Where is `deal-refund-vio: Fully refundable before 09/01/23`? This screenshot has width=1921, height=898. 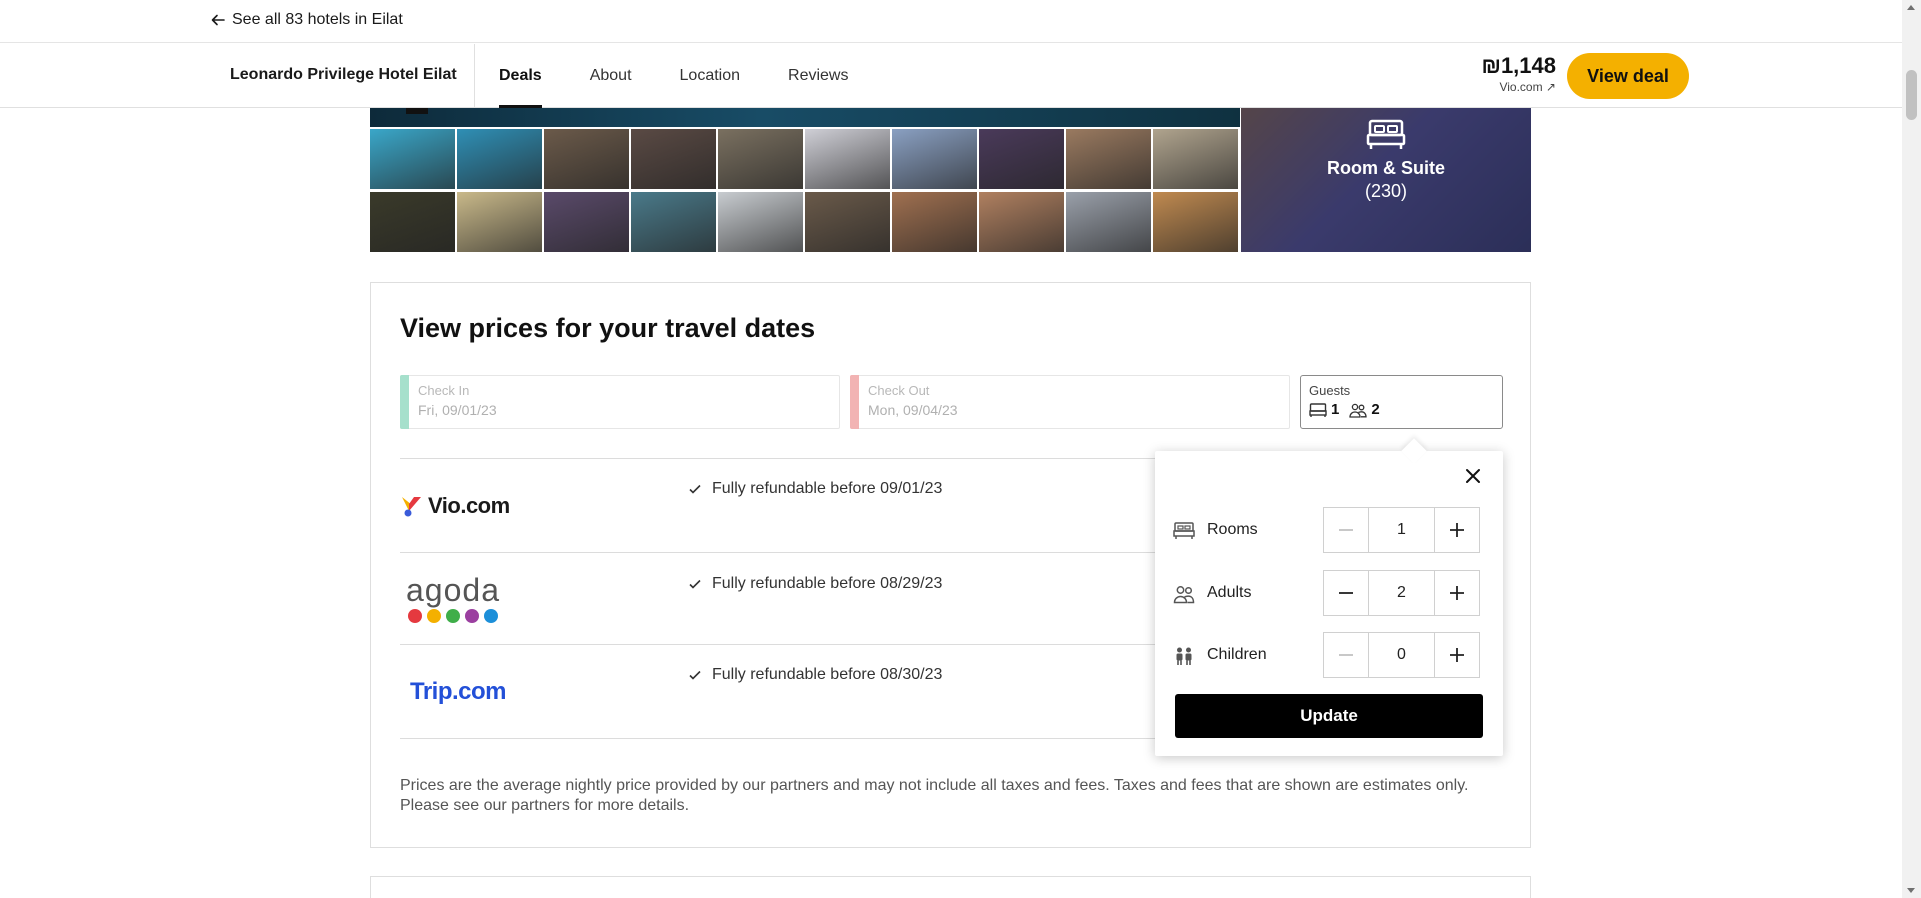 deal-refund-vio: Fully refundable before 09/01/23 is located at coordinates (815, 489).